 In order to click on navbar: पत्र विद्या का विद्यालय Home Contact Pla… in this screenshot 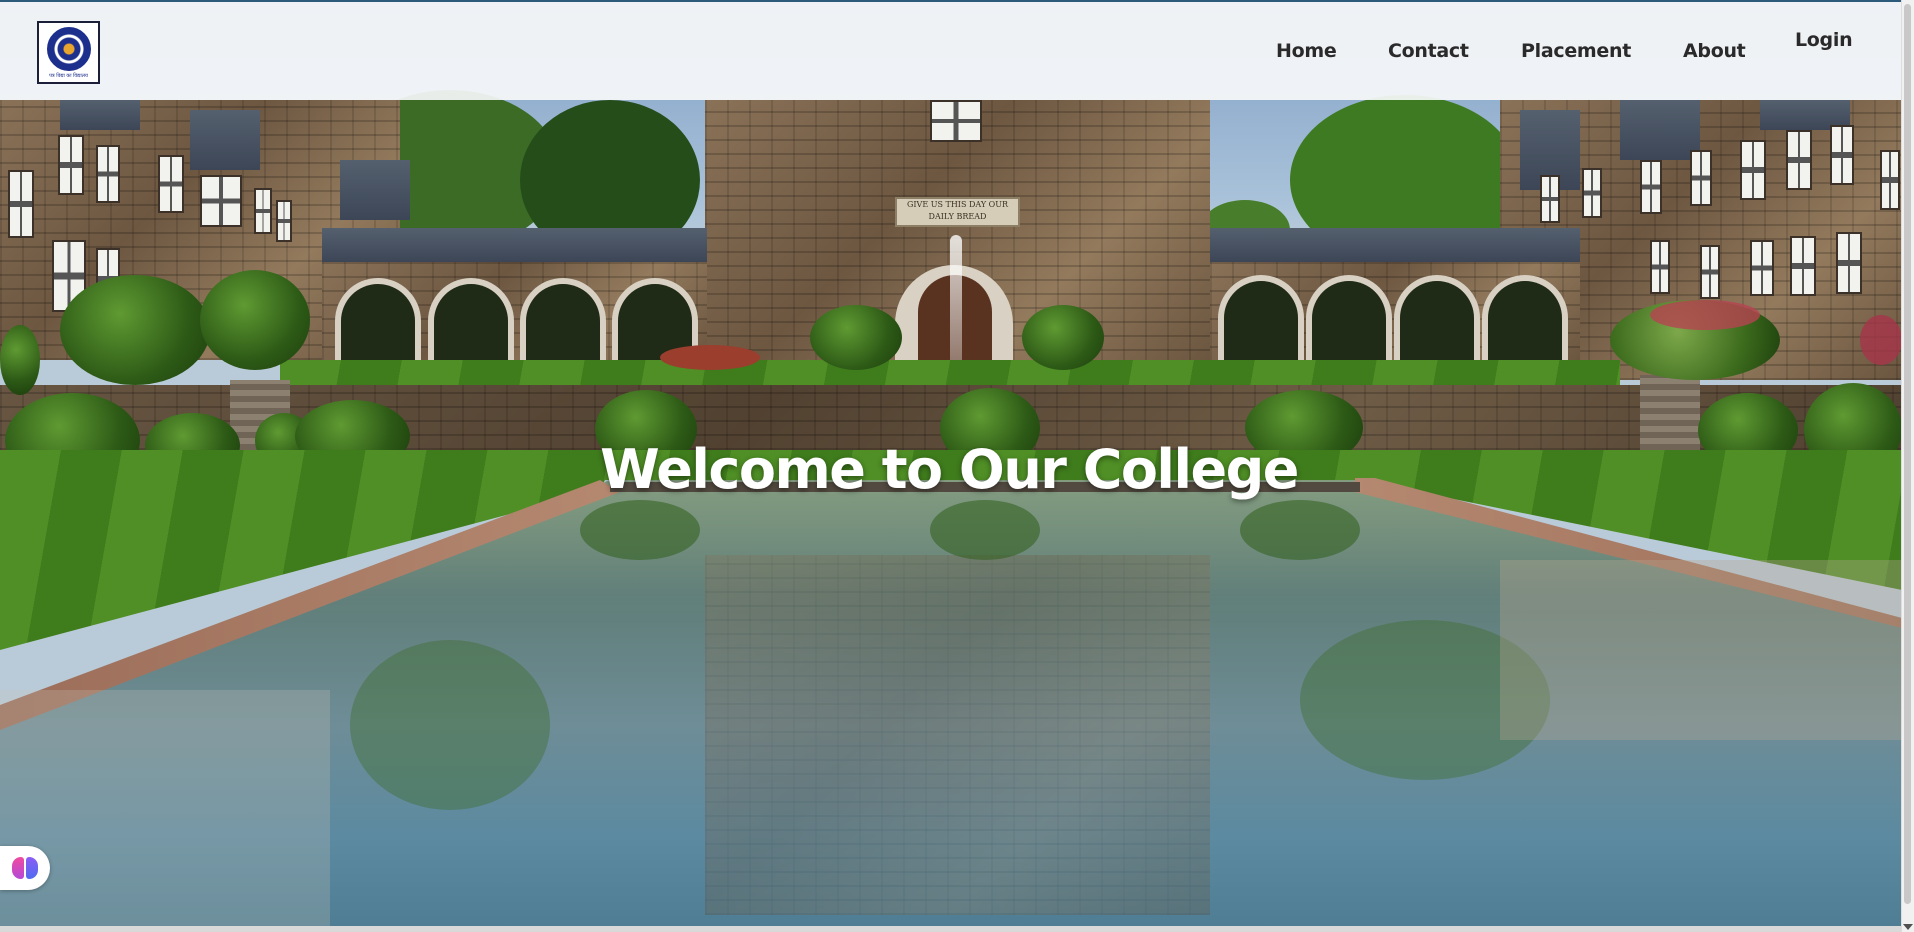, I will do `click(951, 50)`.